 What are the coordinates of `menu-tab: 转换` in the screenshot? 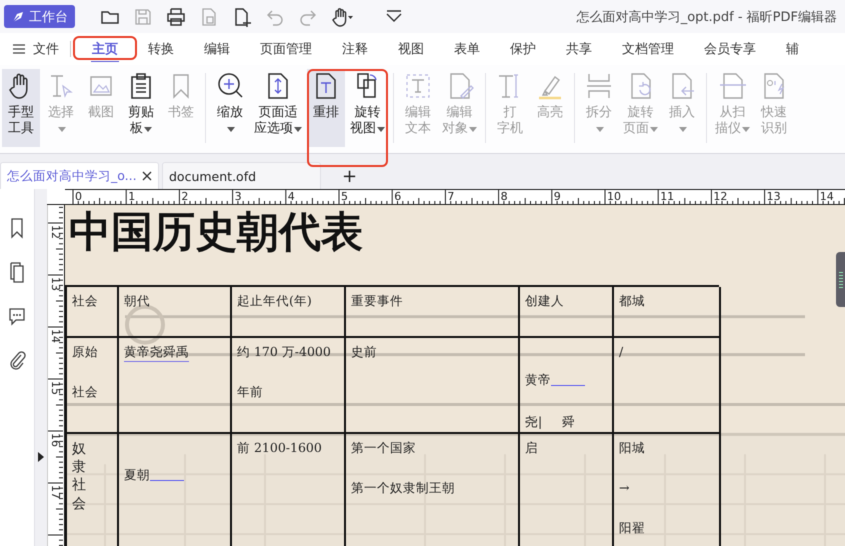 It's located at (161, 49).